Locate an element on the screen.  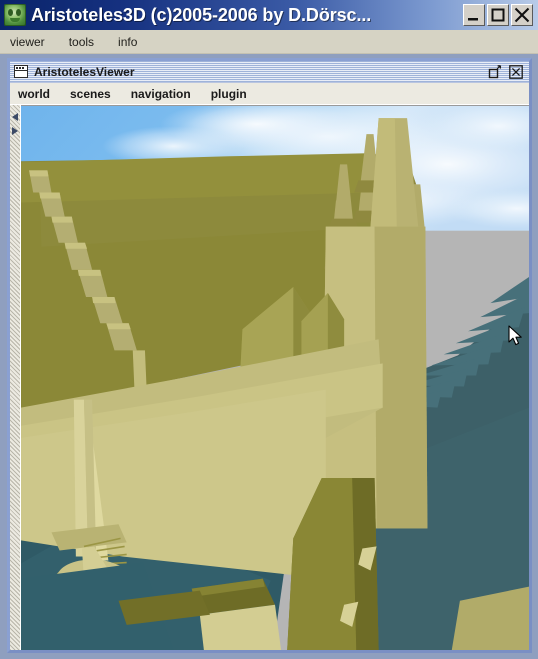
internal-maximize-button is located at coordinates (495, 71).